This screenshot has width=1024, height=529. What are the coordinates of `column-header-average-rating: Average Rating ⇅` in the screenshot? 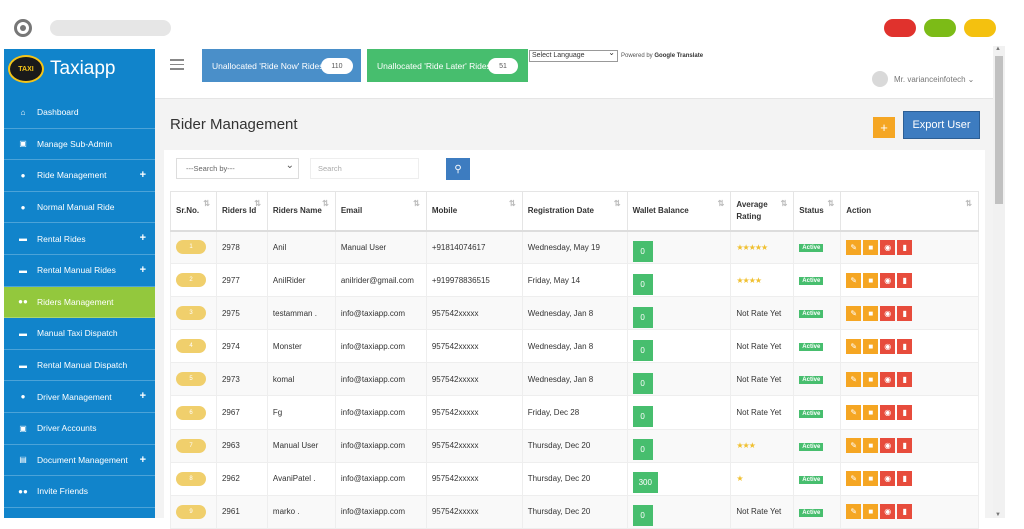 It's located at (762, 211).